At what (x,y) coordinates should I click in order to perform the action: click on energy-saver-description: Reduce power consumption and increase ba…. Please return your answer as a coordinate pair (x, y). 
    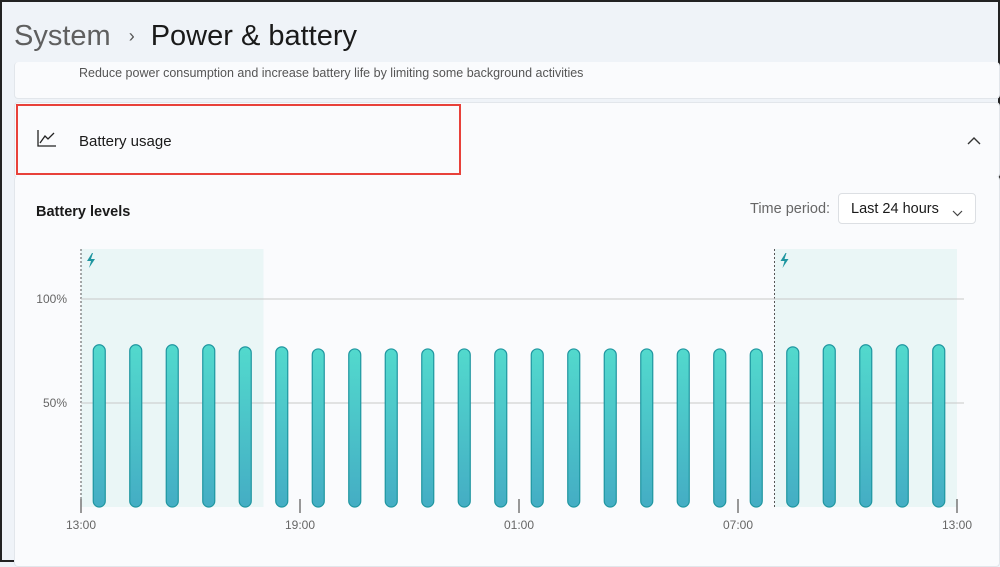
    Looking at the image, I should click on (331, 73).